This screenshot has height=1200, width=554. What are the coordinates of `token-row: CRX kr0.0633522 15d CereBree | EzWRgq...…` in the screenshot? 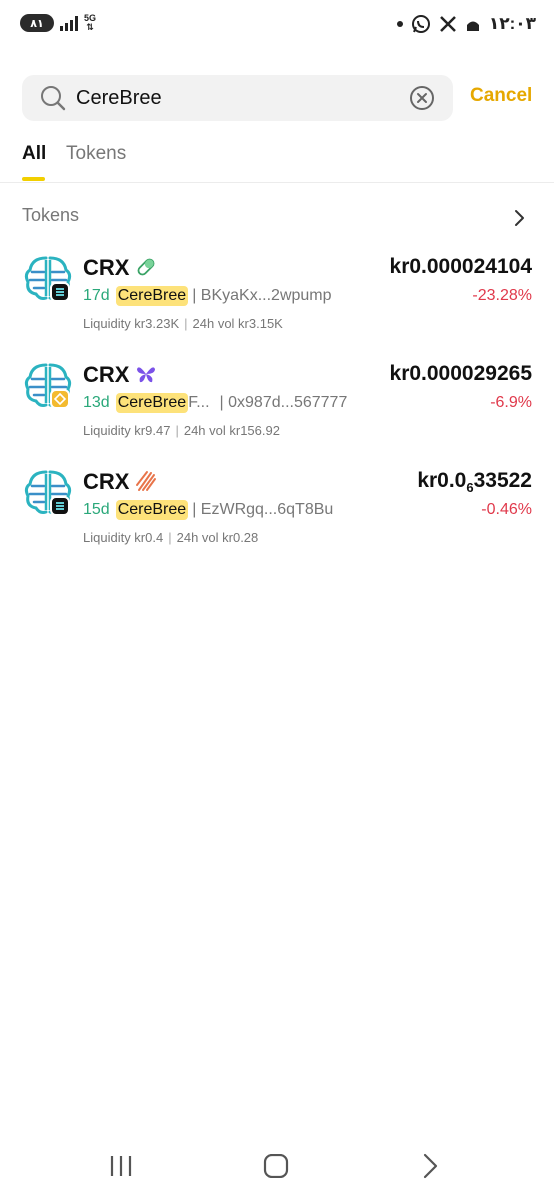 It's located at (277, 516).